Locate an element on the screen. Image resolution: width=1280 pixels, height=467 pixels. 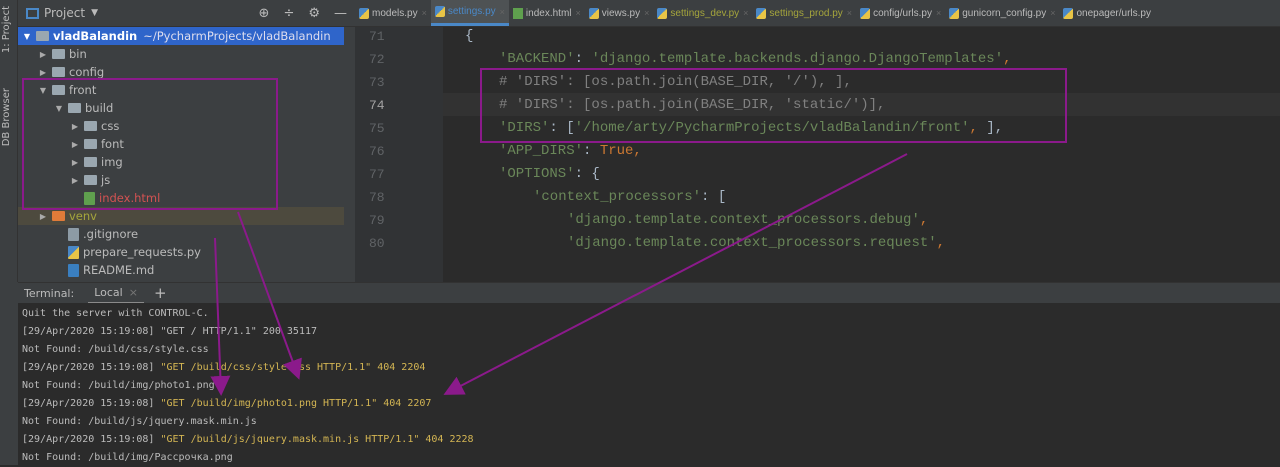
code-token: : is located at coordinates (591, 151).